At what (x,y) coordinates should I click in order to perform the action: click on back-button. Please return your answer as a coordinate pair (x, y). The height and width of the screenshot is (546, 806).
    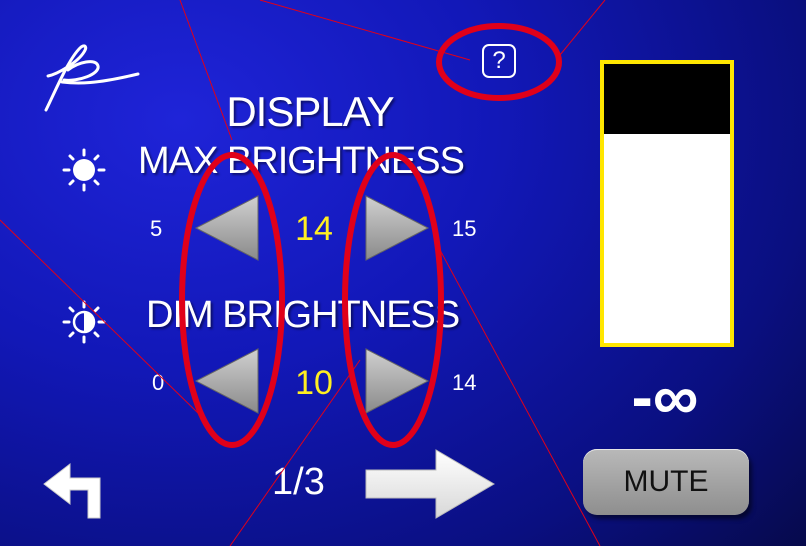
    Looking at the image, I should click on (77, 485).